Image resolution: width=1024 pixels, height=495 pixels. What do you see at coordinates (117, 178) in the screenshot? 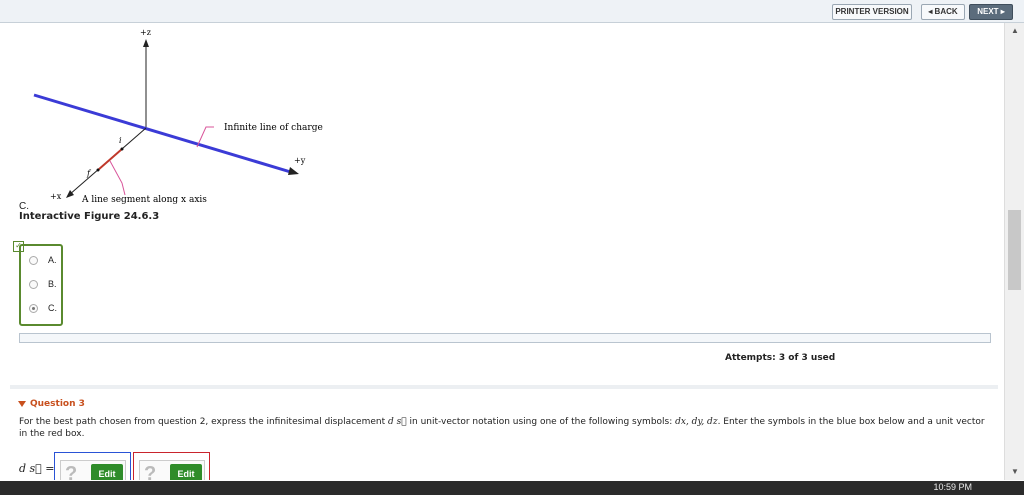
I see `segment-label-leader` at bounding box center [117, 178].